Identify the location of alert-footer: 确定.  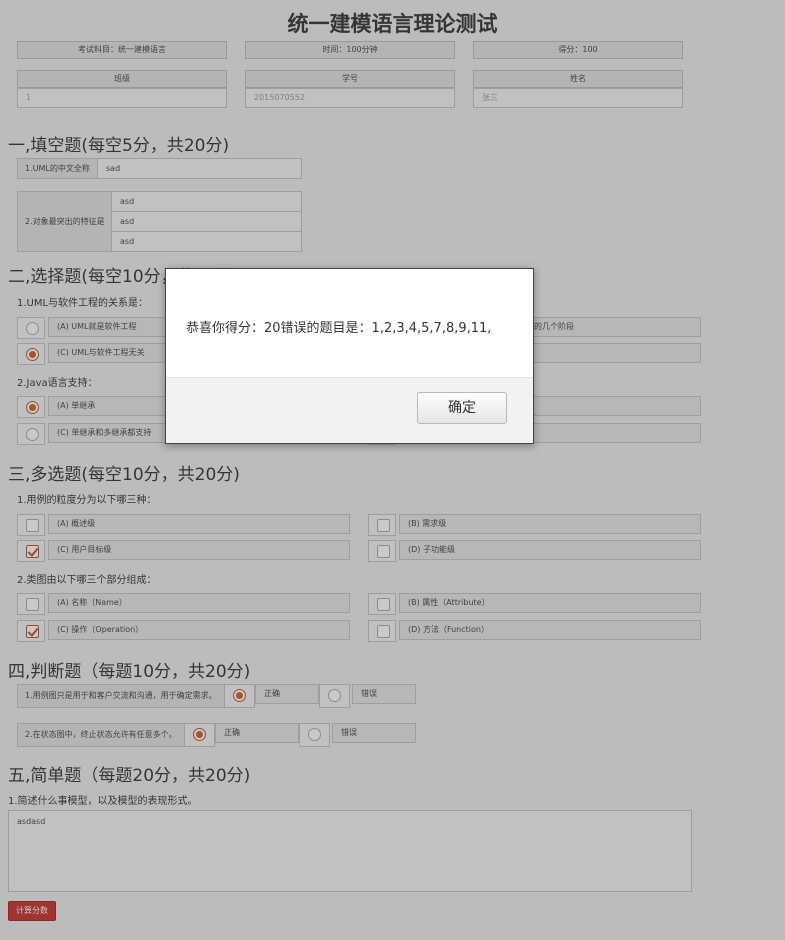
(349, 410).